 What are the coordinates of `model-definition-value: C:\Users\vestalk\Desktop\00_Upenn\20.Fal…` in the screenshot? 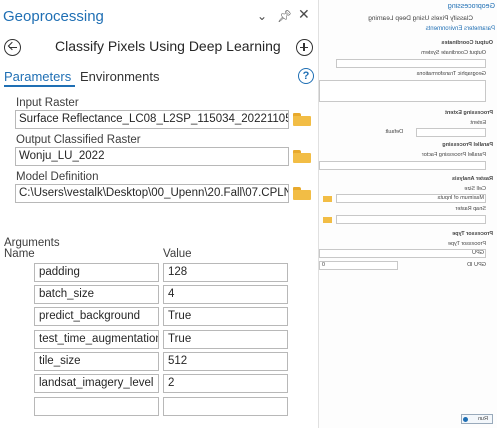 It's located at (154, 193).